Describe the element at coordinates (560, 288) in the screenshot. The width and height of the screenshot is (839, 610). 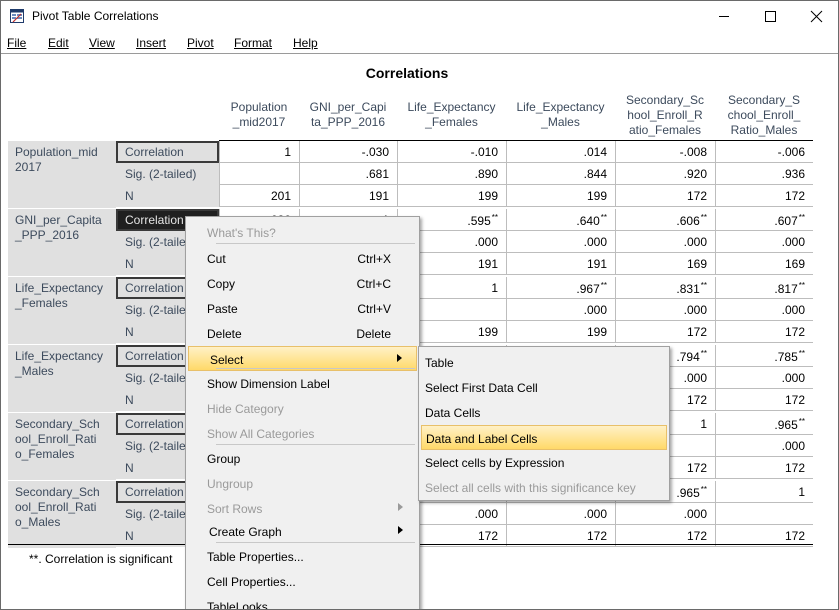
I see `table-cell: .967**` at that location.